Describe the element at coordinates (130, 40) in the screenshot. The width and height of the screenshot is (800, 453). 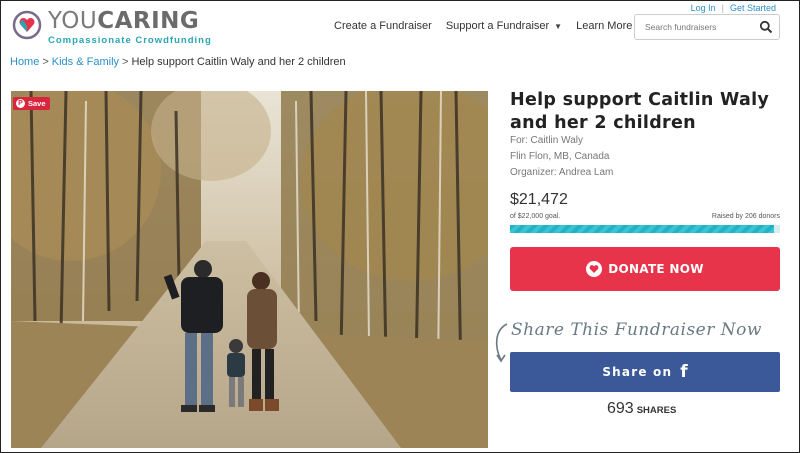
I see `logo-tagline: Compassionate Crowdfunding` at that location.